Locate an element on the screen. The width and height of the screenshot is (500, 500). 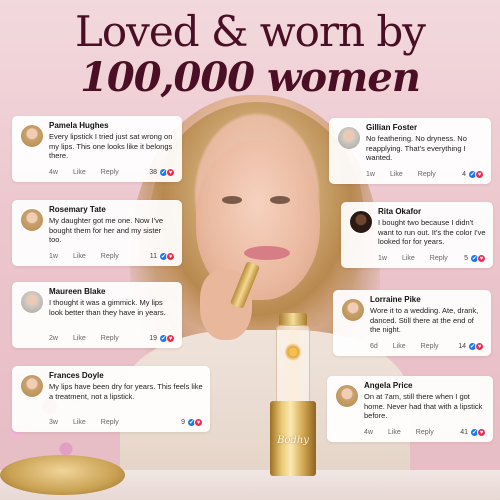
review-time: 6d is located at coordinates (374, 346).